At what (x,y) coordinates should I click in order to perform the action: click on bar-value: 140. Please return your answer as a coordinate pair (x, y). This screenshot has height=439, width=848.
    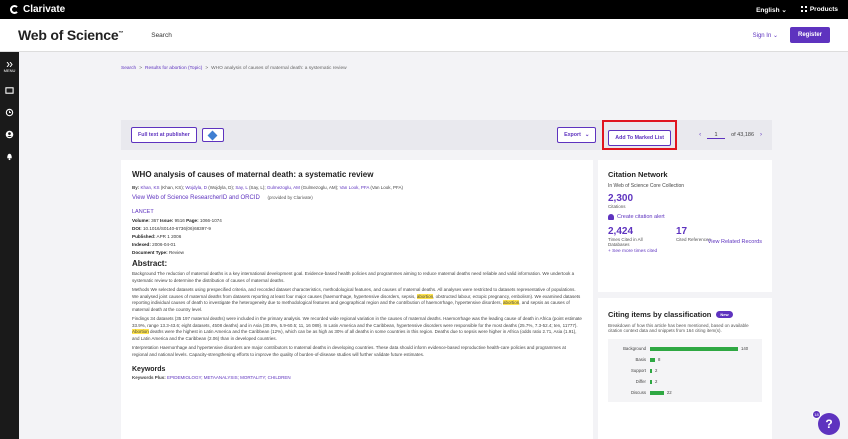
    Looking at the image, I should click on (745, 348).